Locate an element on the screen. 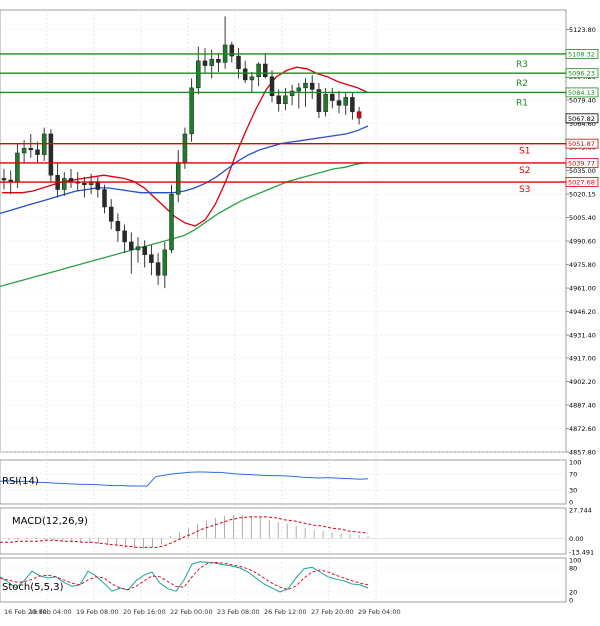  macd-tick-label: -13.491 is located at coordinates (581, 553).